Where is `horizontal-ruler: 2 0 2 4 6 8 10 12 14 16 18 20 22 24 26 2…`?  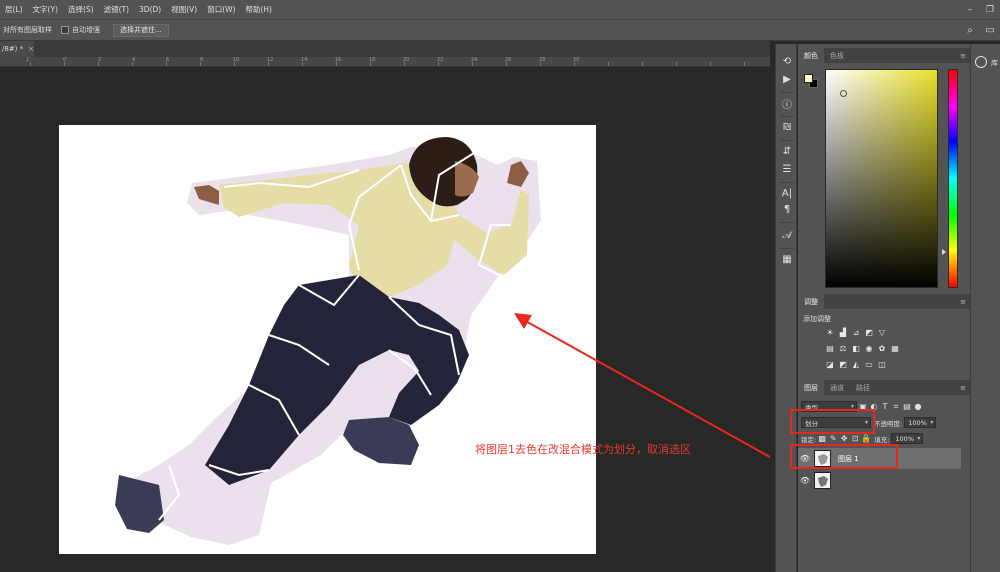
horizontal-ruler: 2 0 2 4 6 8 10 12 14 16 18 20 22 24 26 2… is located at coordinates (385, 62).